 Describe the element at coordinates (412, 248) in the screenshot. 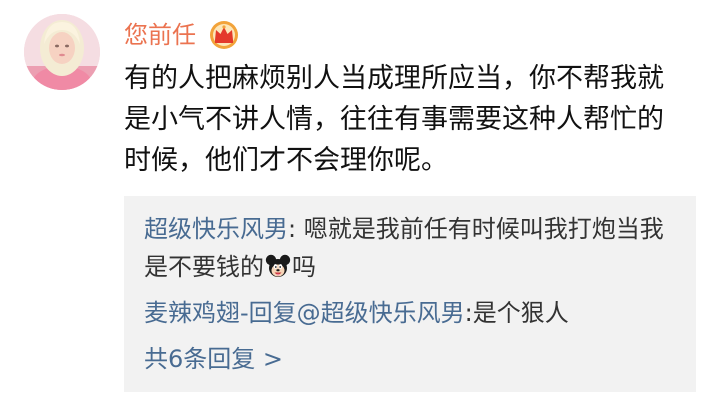

I see `reply-item: 超级快乐风男: 嗯就是我前任有时候叫我打炮当我是不要钱的 吗` at that location.